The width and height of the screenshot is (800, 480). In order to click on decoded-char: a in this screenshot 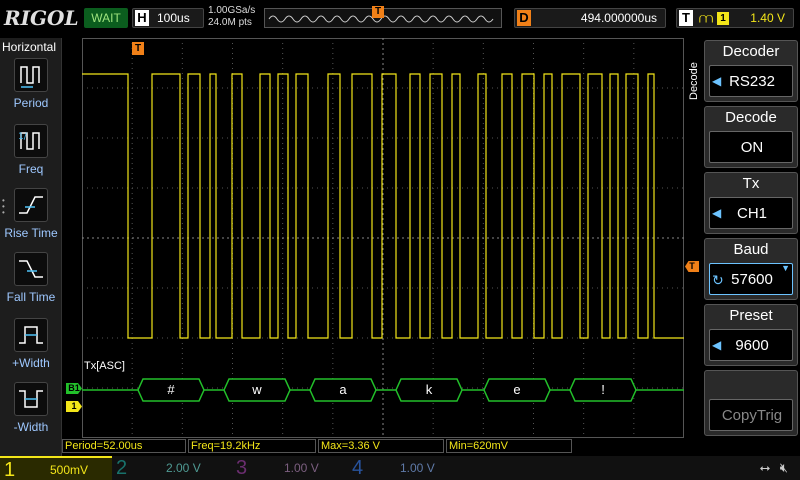, I will do `click(343, 389)`.